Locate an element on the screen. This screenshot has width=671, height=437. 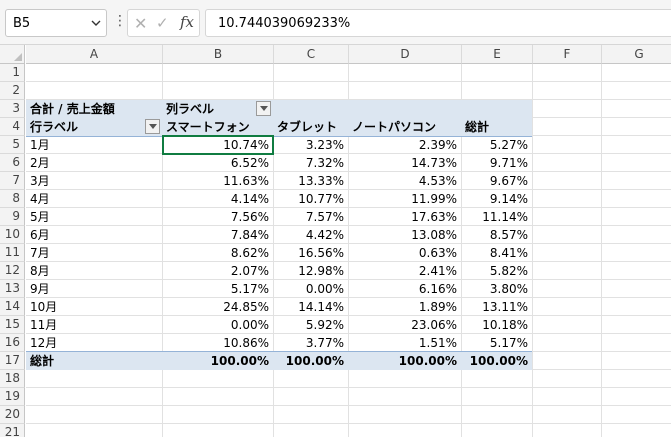
row-header-12: 12 is located at coordinates (12, 271).